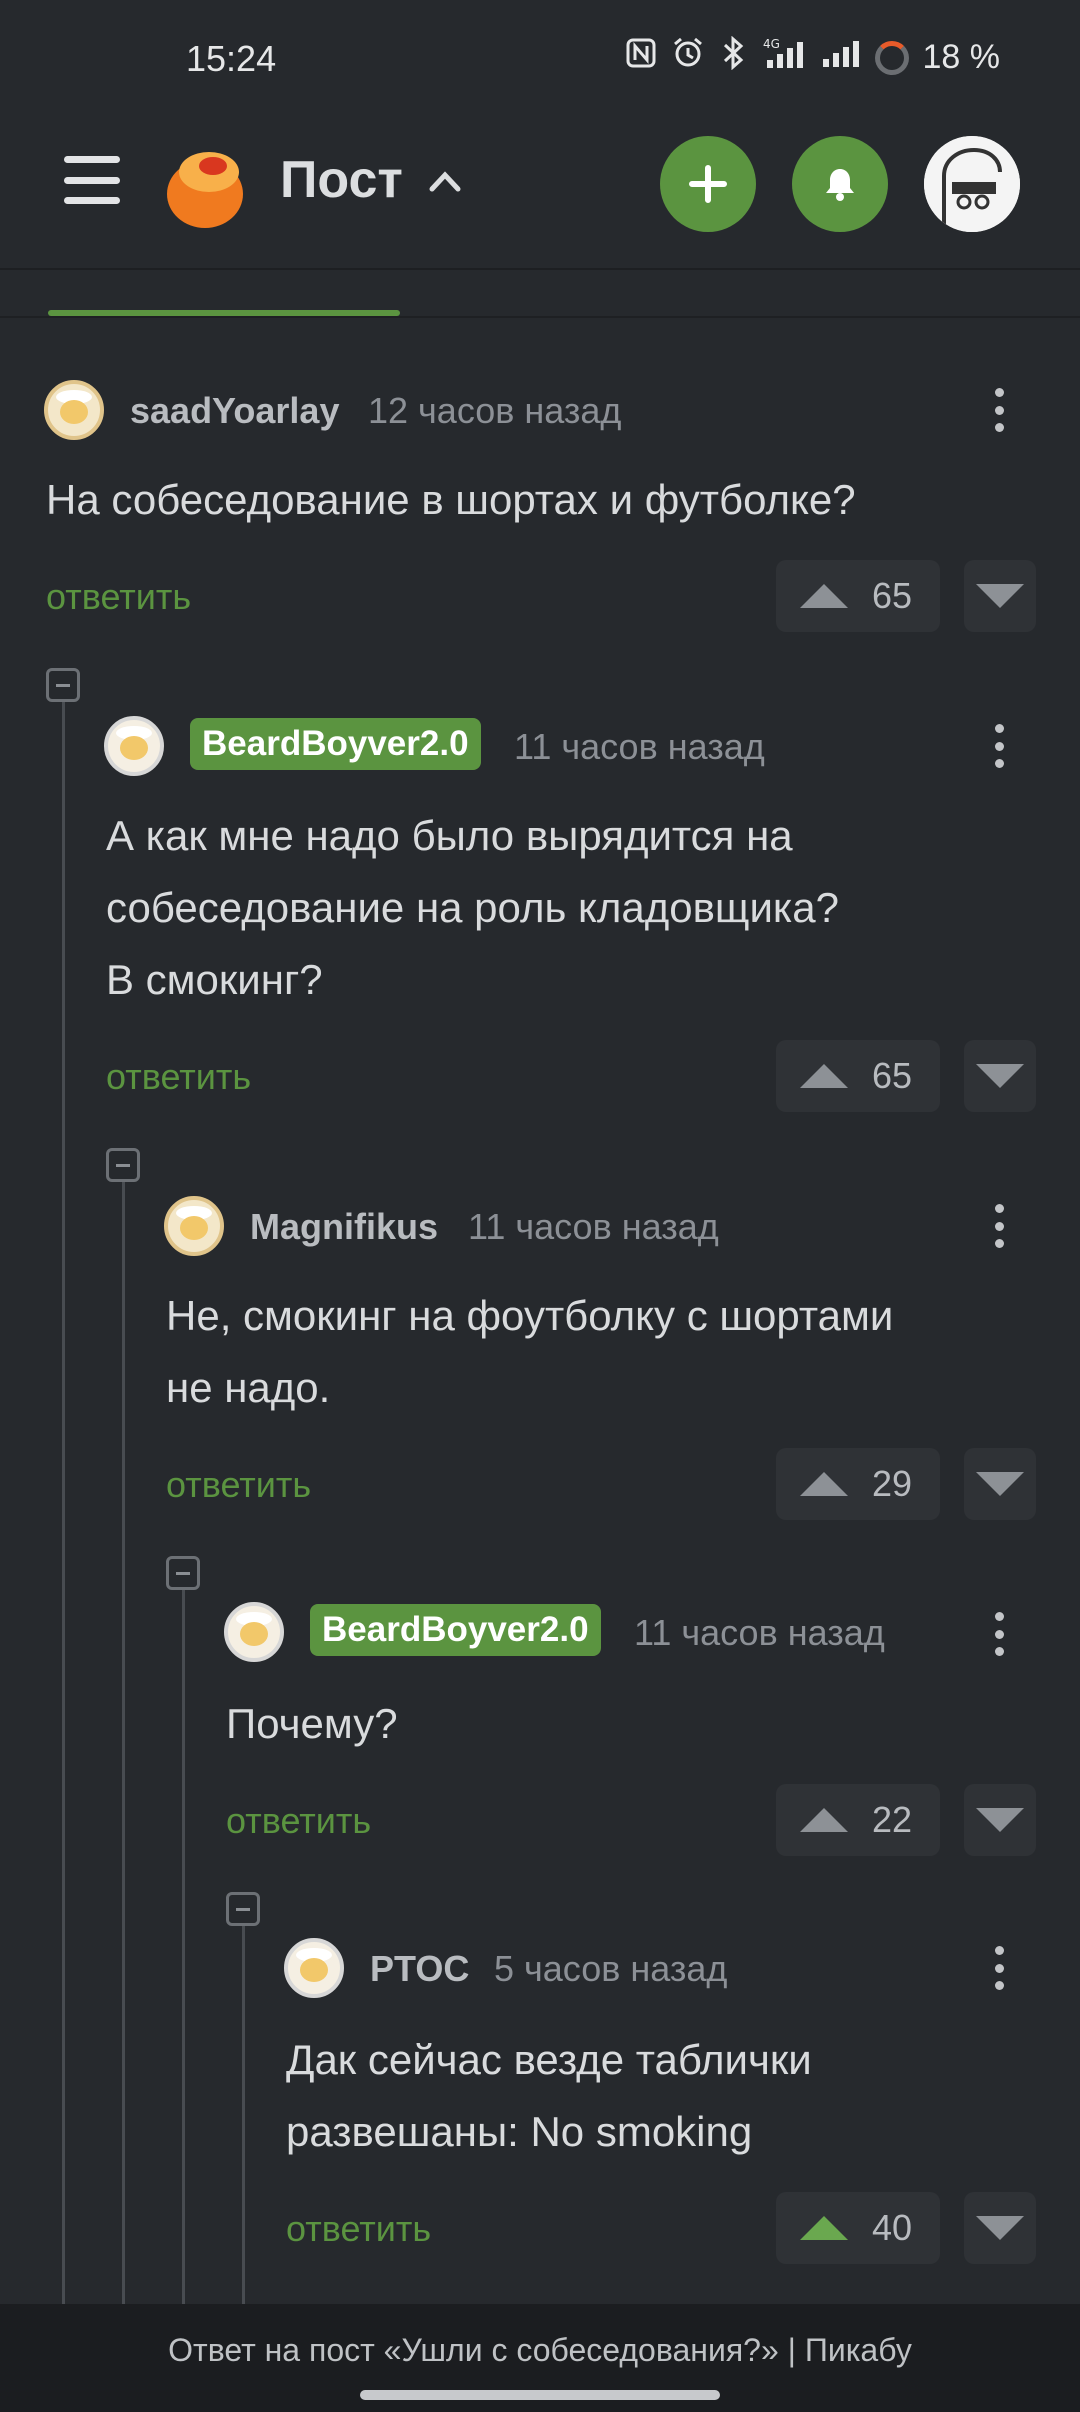 The image size is (1080, 2412). What do you see at coordinates (248, 1387) in the screenshot?
I see `comment-text-line: не надо.` at bounding box center [248, 1387].